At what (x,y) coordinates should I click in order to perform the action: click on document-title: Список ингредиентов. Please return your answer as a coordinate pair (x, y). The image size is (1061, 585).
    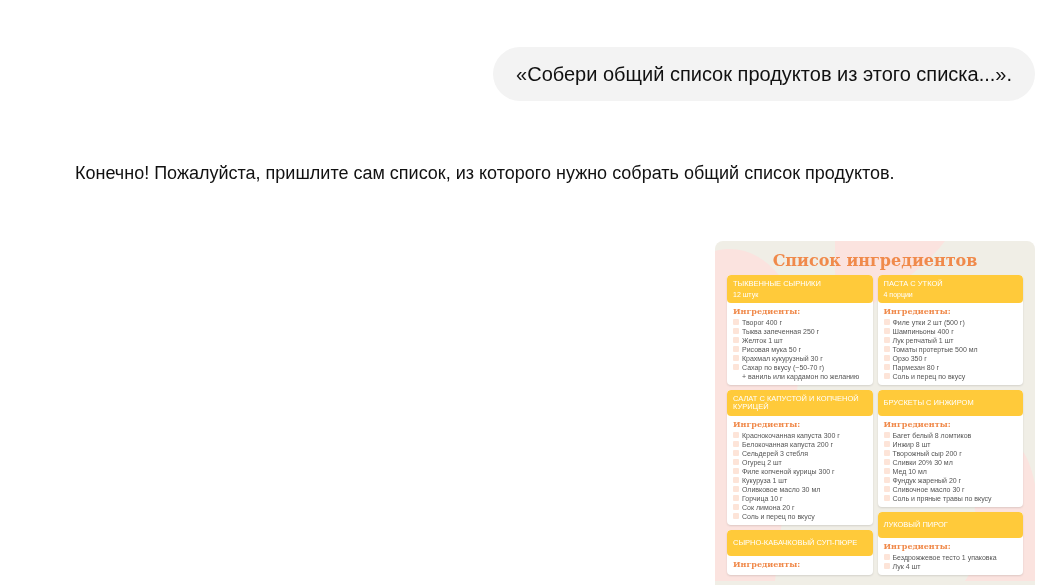
    Looking at the image, I should click on (875, 261).